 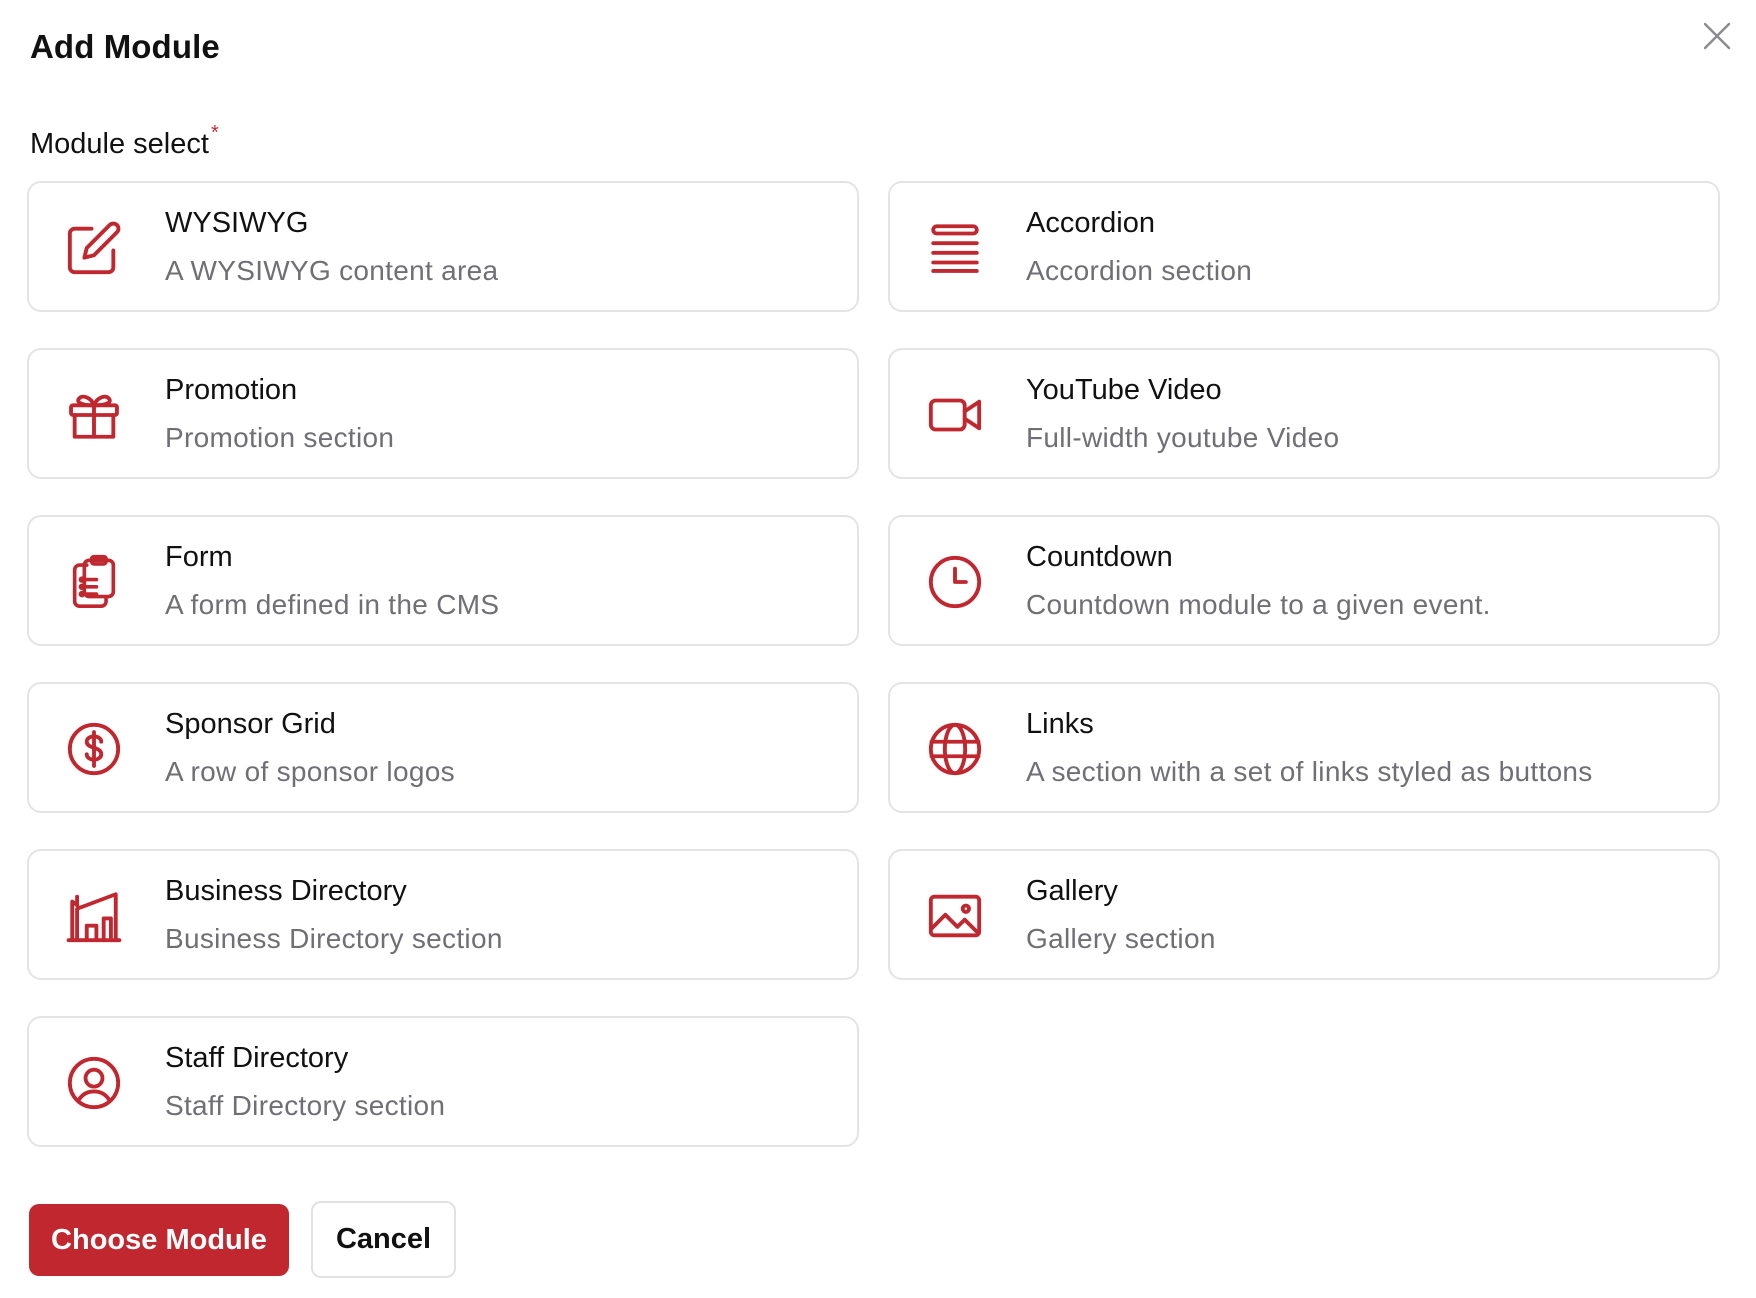 What do you see at coordinates (1304, 914) in the screenshot?
I see `module-option-gallery: Gallery Gallery section` at bounding box center [1304, 914].